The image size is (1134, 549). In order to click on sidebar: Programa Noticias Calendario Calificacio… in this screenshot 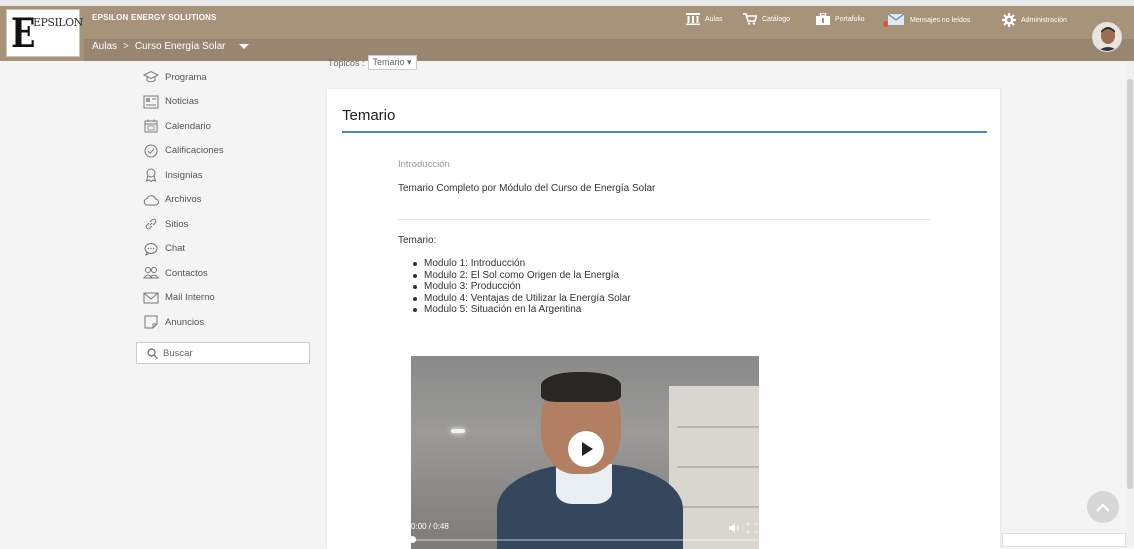, I will do `click(228, 200)`.